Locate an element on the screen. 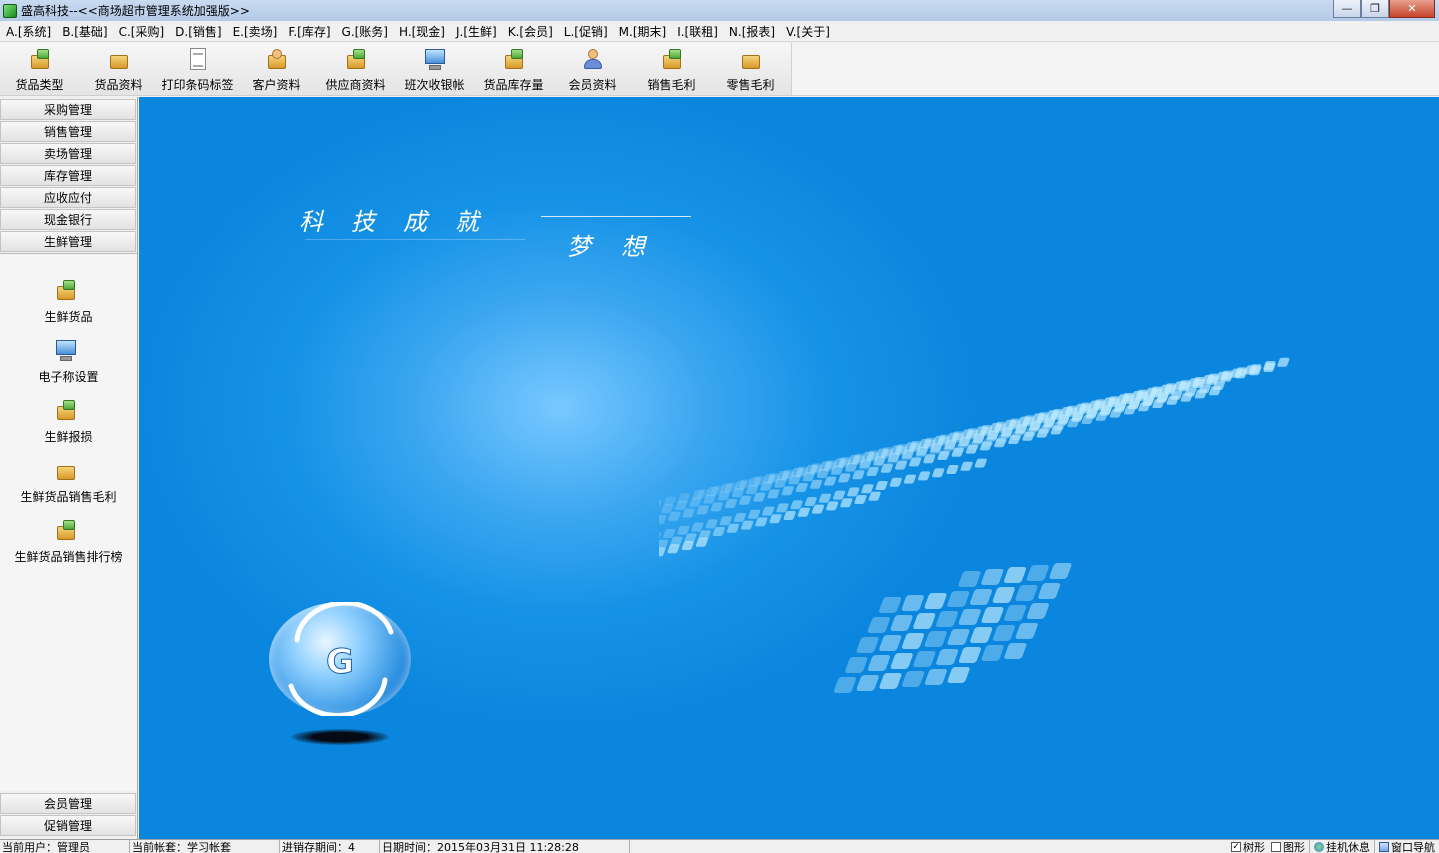  sidebar-receivables-payables: 应收应付 is located at coordinates (68, 197).